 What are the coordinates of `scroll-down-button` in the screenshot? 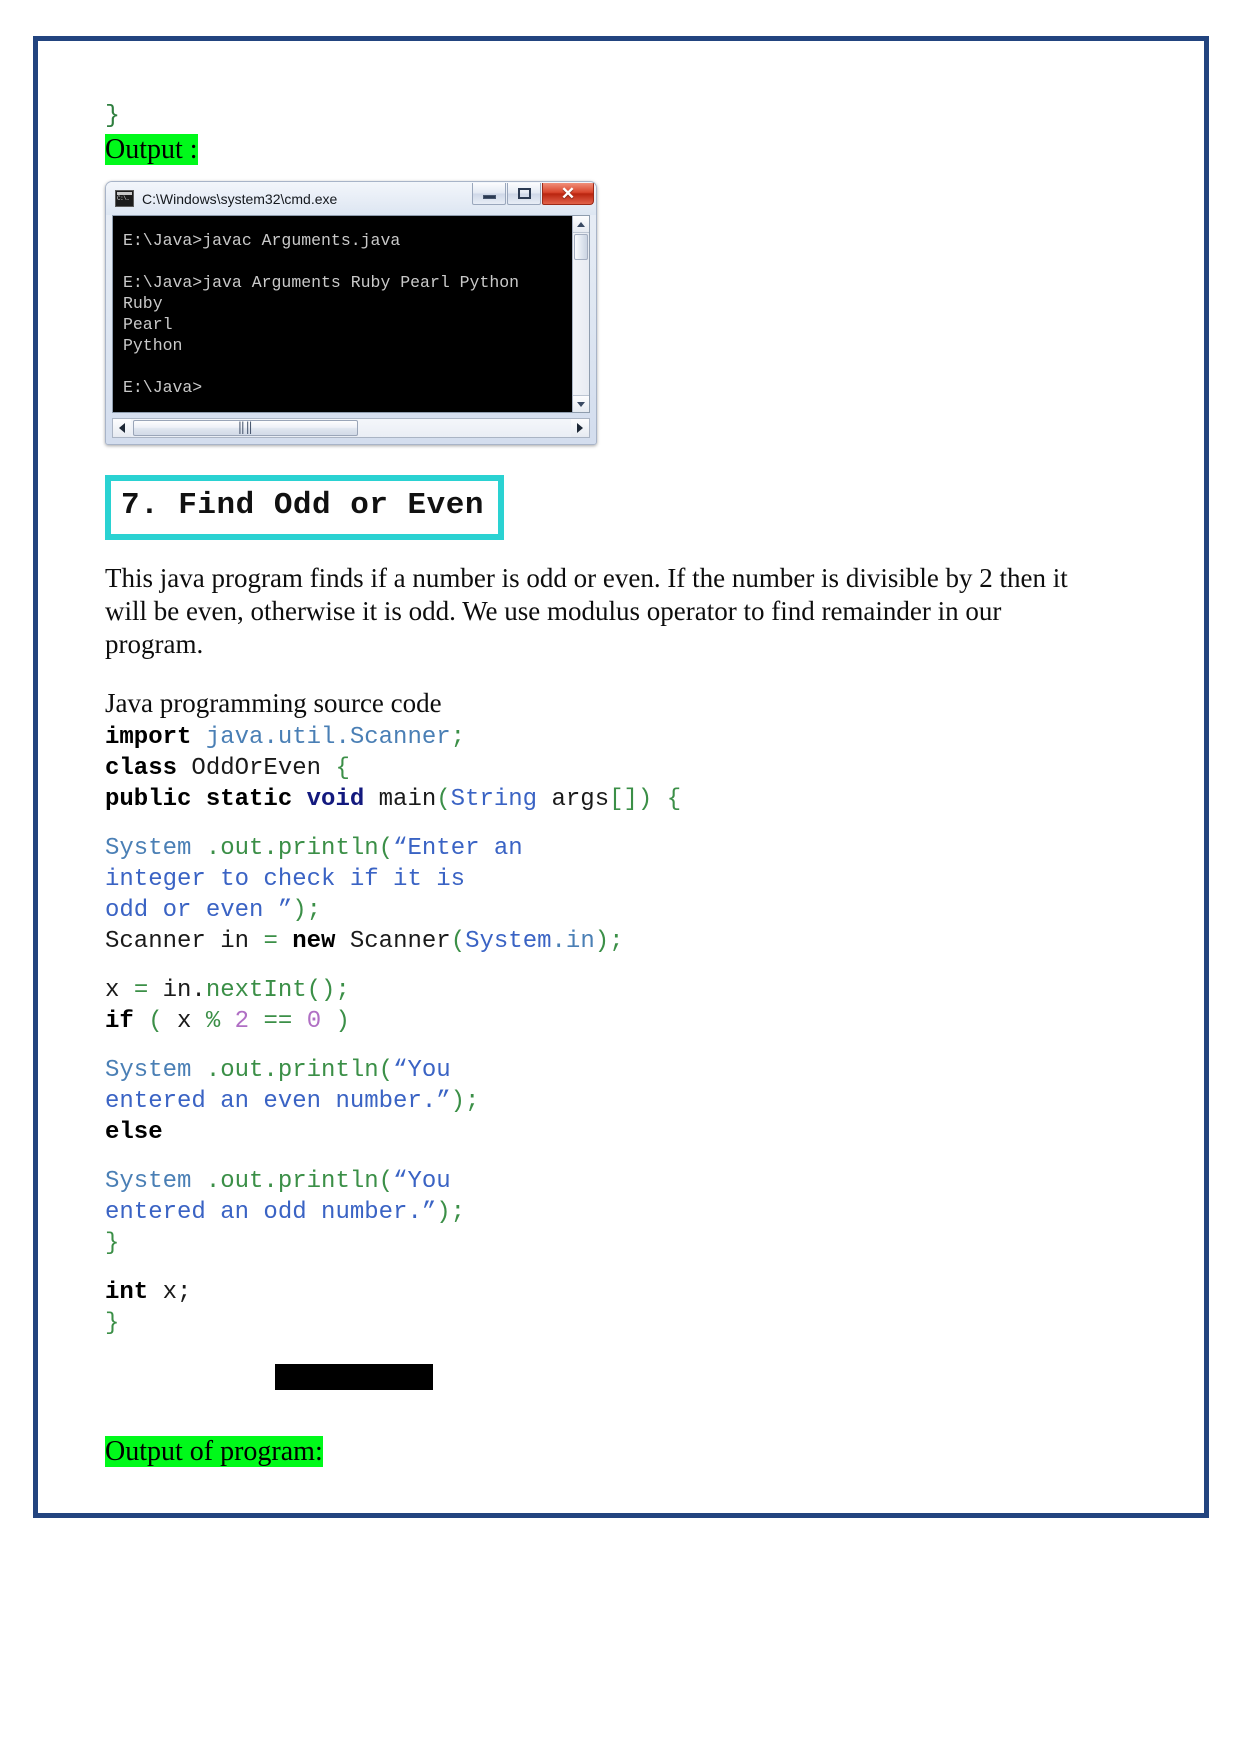 It's located at (581, 403).